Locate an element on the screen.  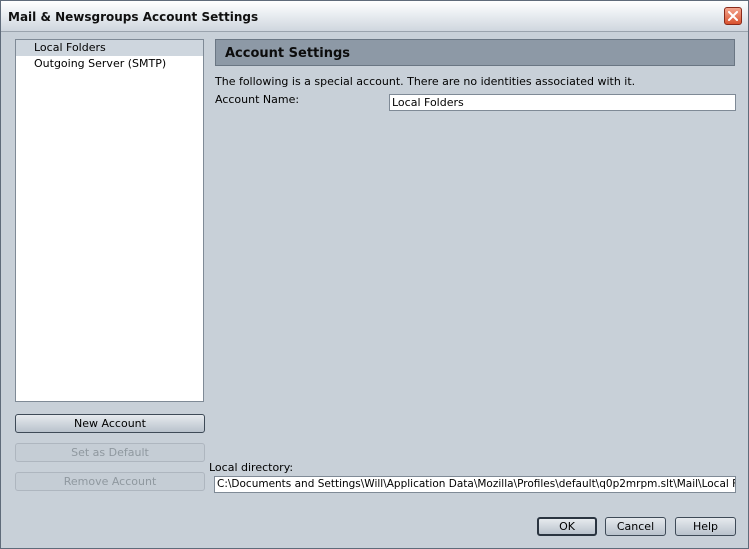
account-item-label: Outgoing Server (SMTP) is located at coordinates (100, 63).